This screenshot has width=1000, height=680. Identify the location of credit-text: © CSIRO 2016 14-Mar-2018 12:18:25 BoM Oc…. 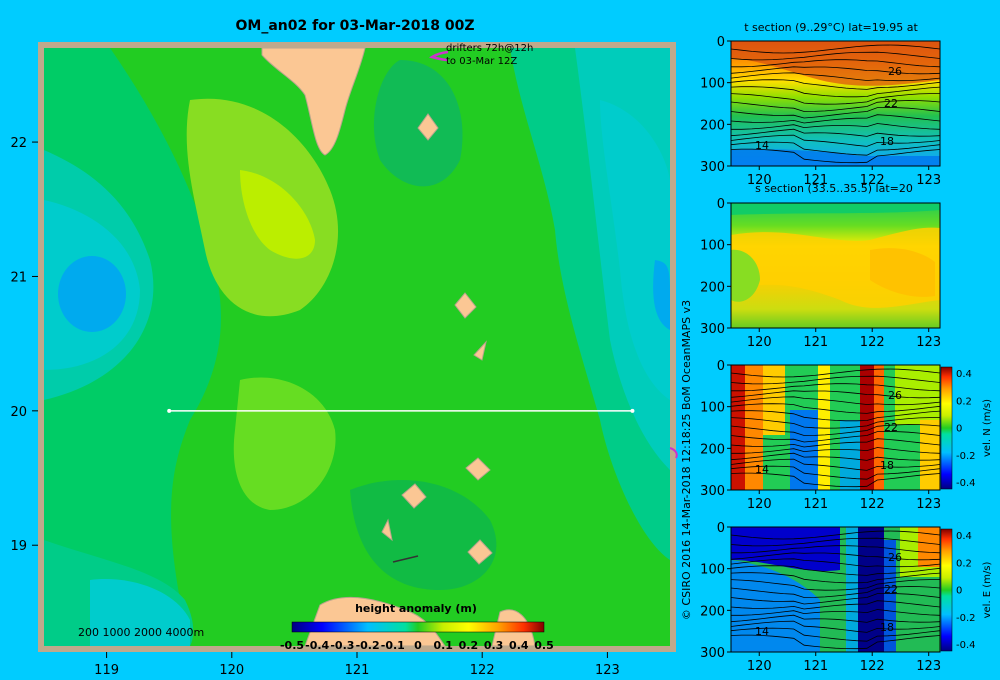
(686, 460).